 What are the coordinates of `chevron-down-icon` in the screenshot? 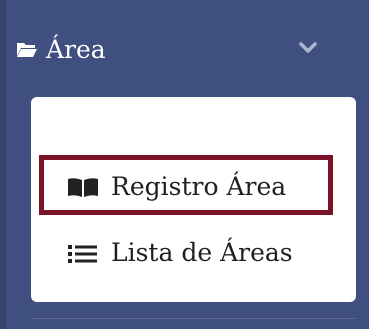 It's located at (308, 48).